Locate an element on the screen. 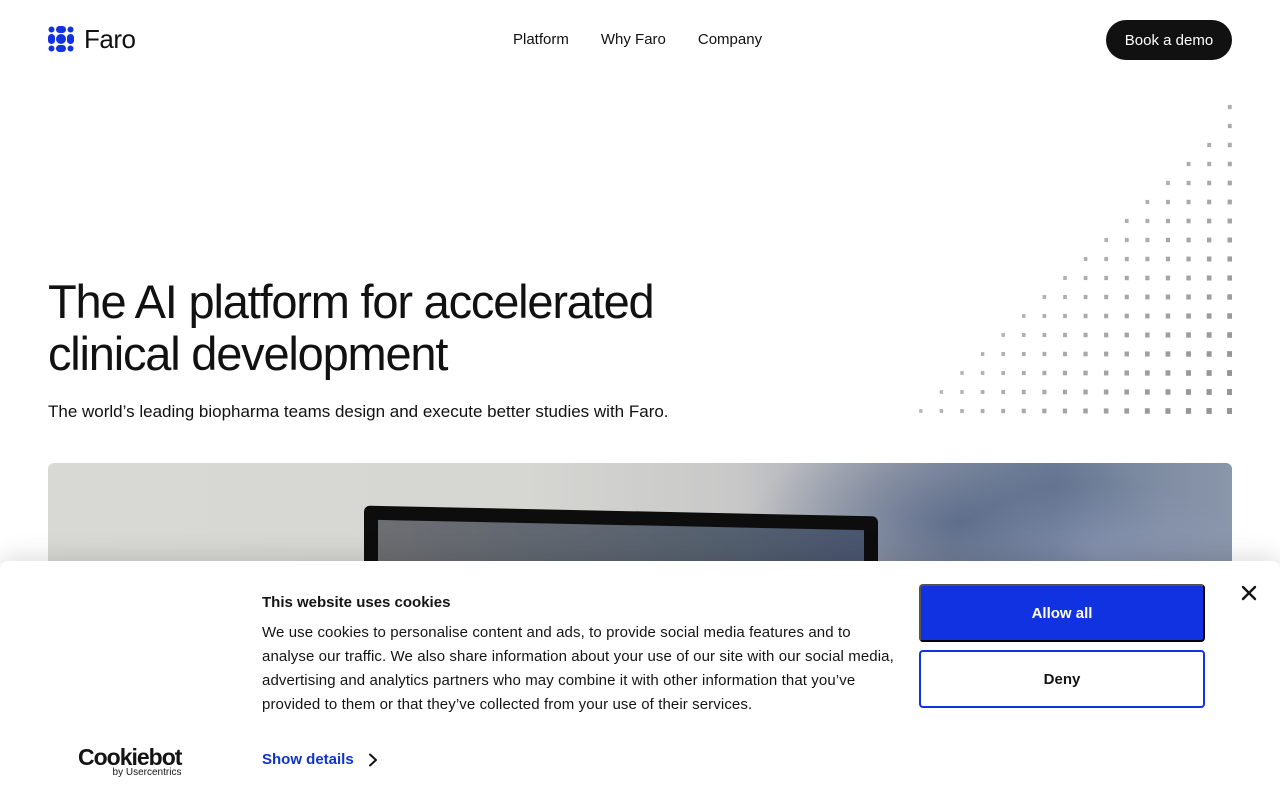 The width and height of the screenshot is (1280, 800). nav-company: Company is located at coordinates (730, 40).